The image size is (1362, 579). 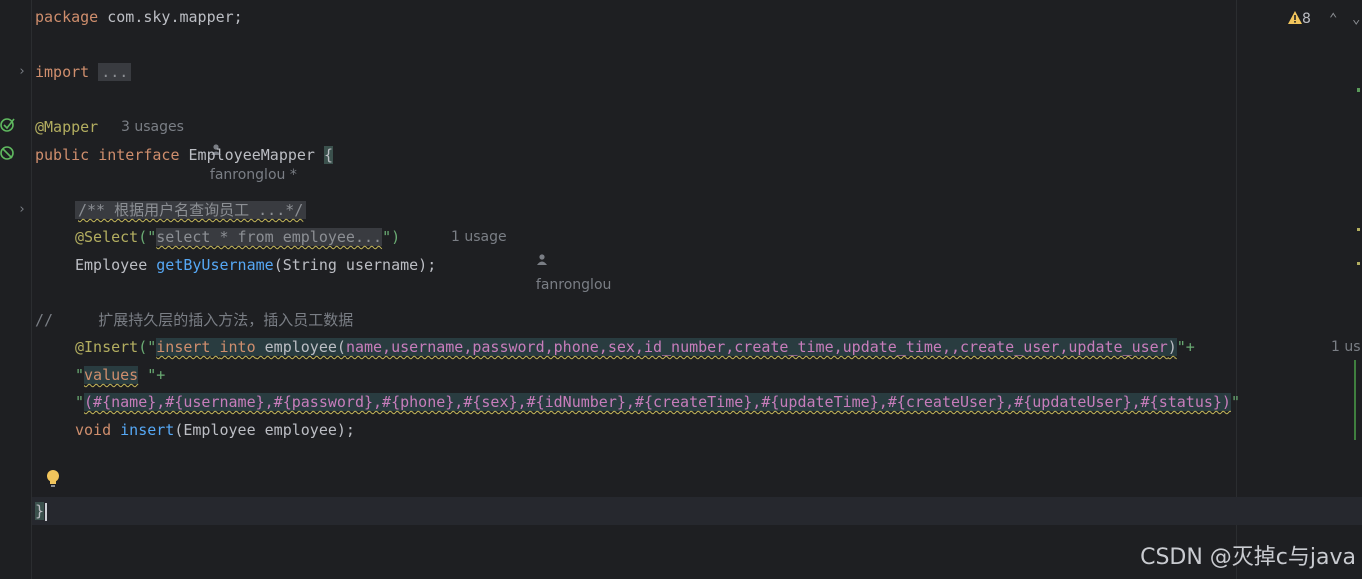 I want to click on code-line-doc-fold: /** 根据用户名查询员工 ...*/, so click(x=191, y=210).